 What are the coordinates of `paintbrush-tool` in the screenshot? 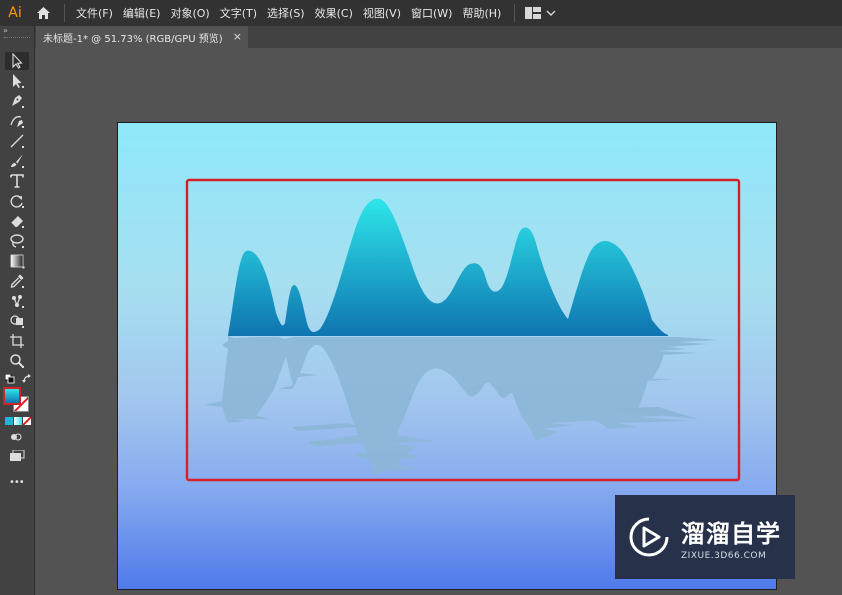 It's located at (17, 161).